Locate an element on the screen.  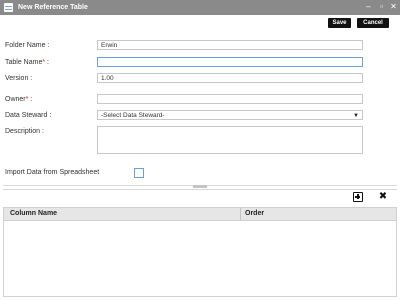
owner-label-text: Owner is located at coordinates (15, 99).